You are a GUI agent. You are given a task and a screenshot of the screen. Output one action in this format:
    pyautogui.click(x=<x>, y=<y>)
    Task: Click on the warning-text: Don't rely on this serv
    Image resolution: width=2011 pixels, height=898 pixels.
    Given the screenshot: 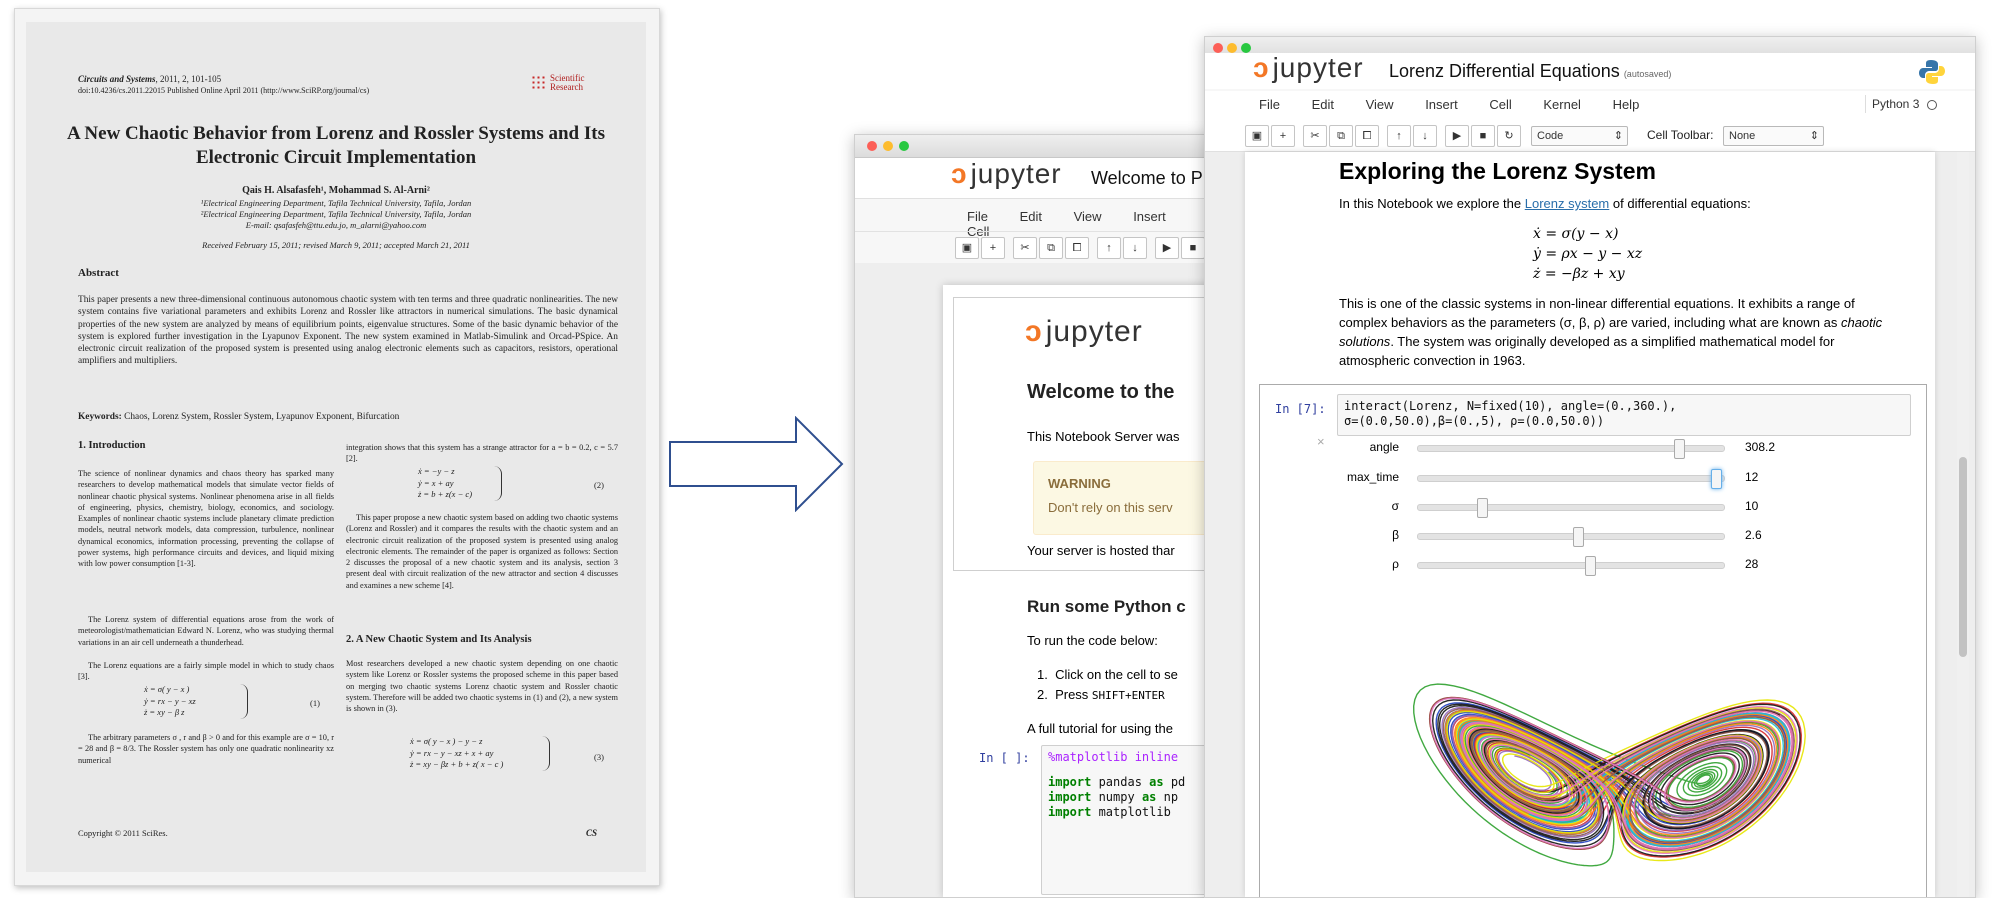 What is the action you would take?
    pyautogui.click(x=1110, y=507)
    